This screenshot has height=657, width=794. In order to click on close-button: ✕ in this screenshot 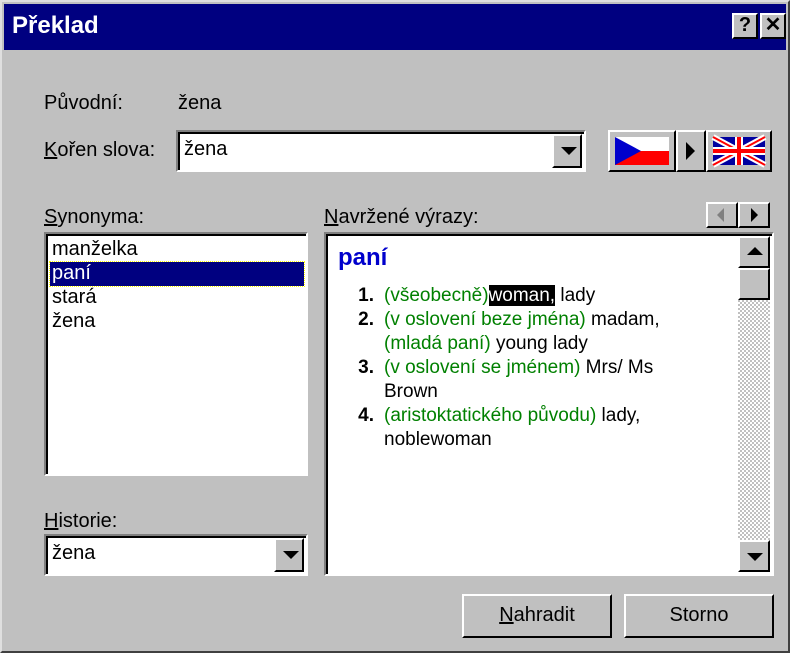, I will do `click(773, 26)`.